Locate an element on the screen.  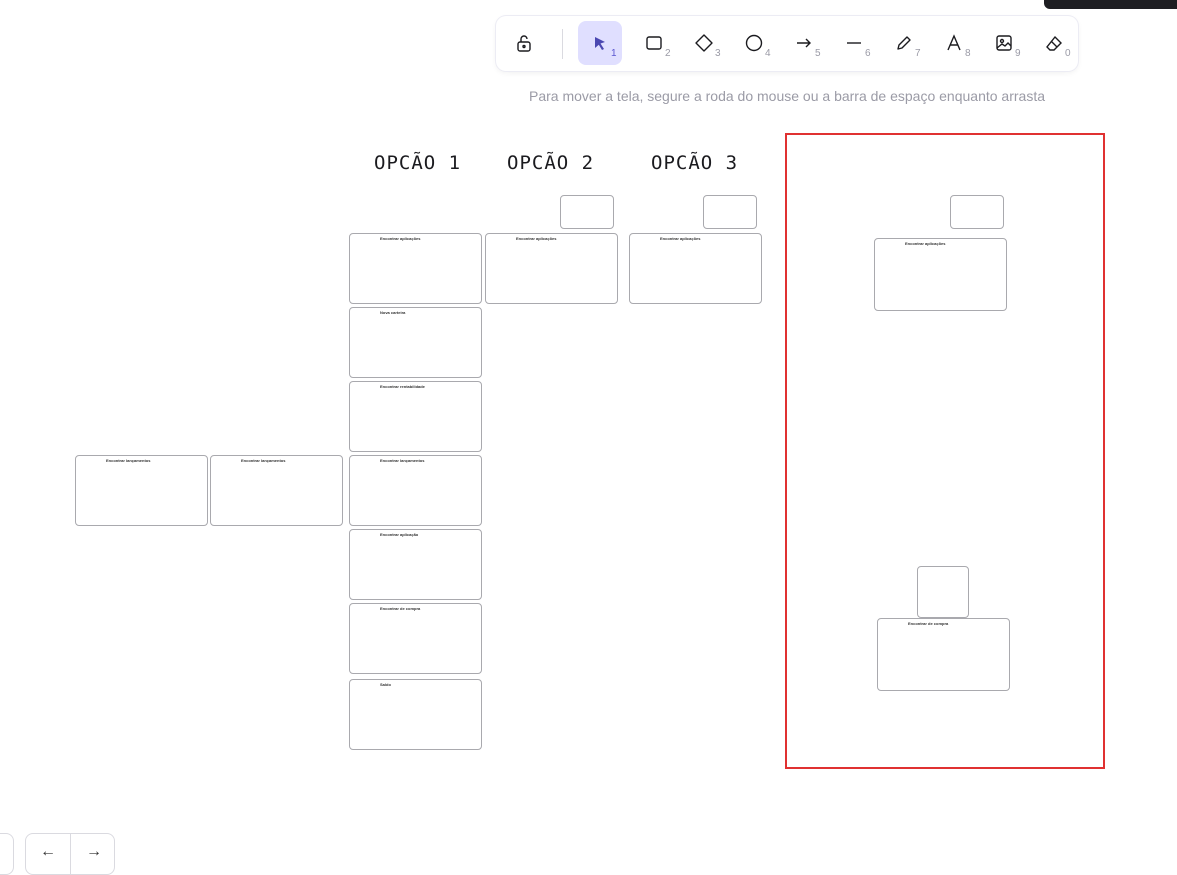
selected-frame-top: Encontrar aplicações is located at coordinates (940, 274).